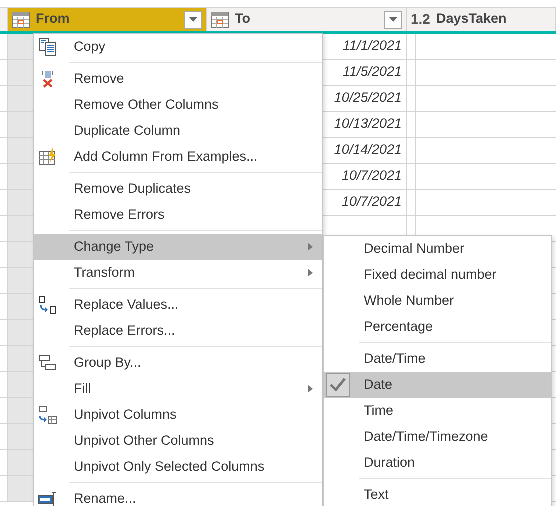 This screenshot has width=556, height=506. I want to click on menu-item: Fill, so click(178, 389).